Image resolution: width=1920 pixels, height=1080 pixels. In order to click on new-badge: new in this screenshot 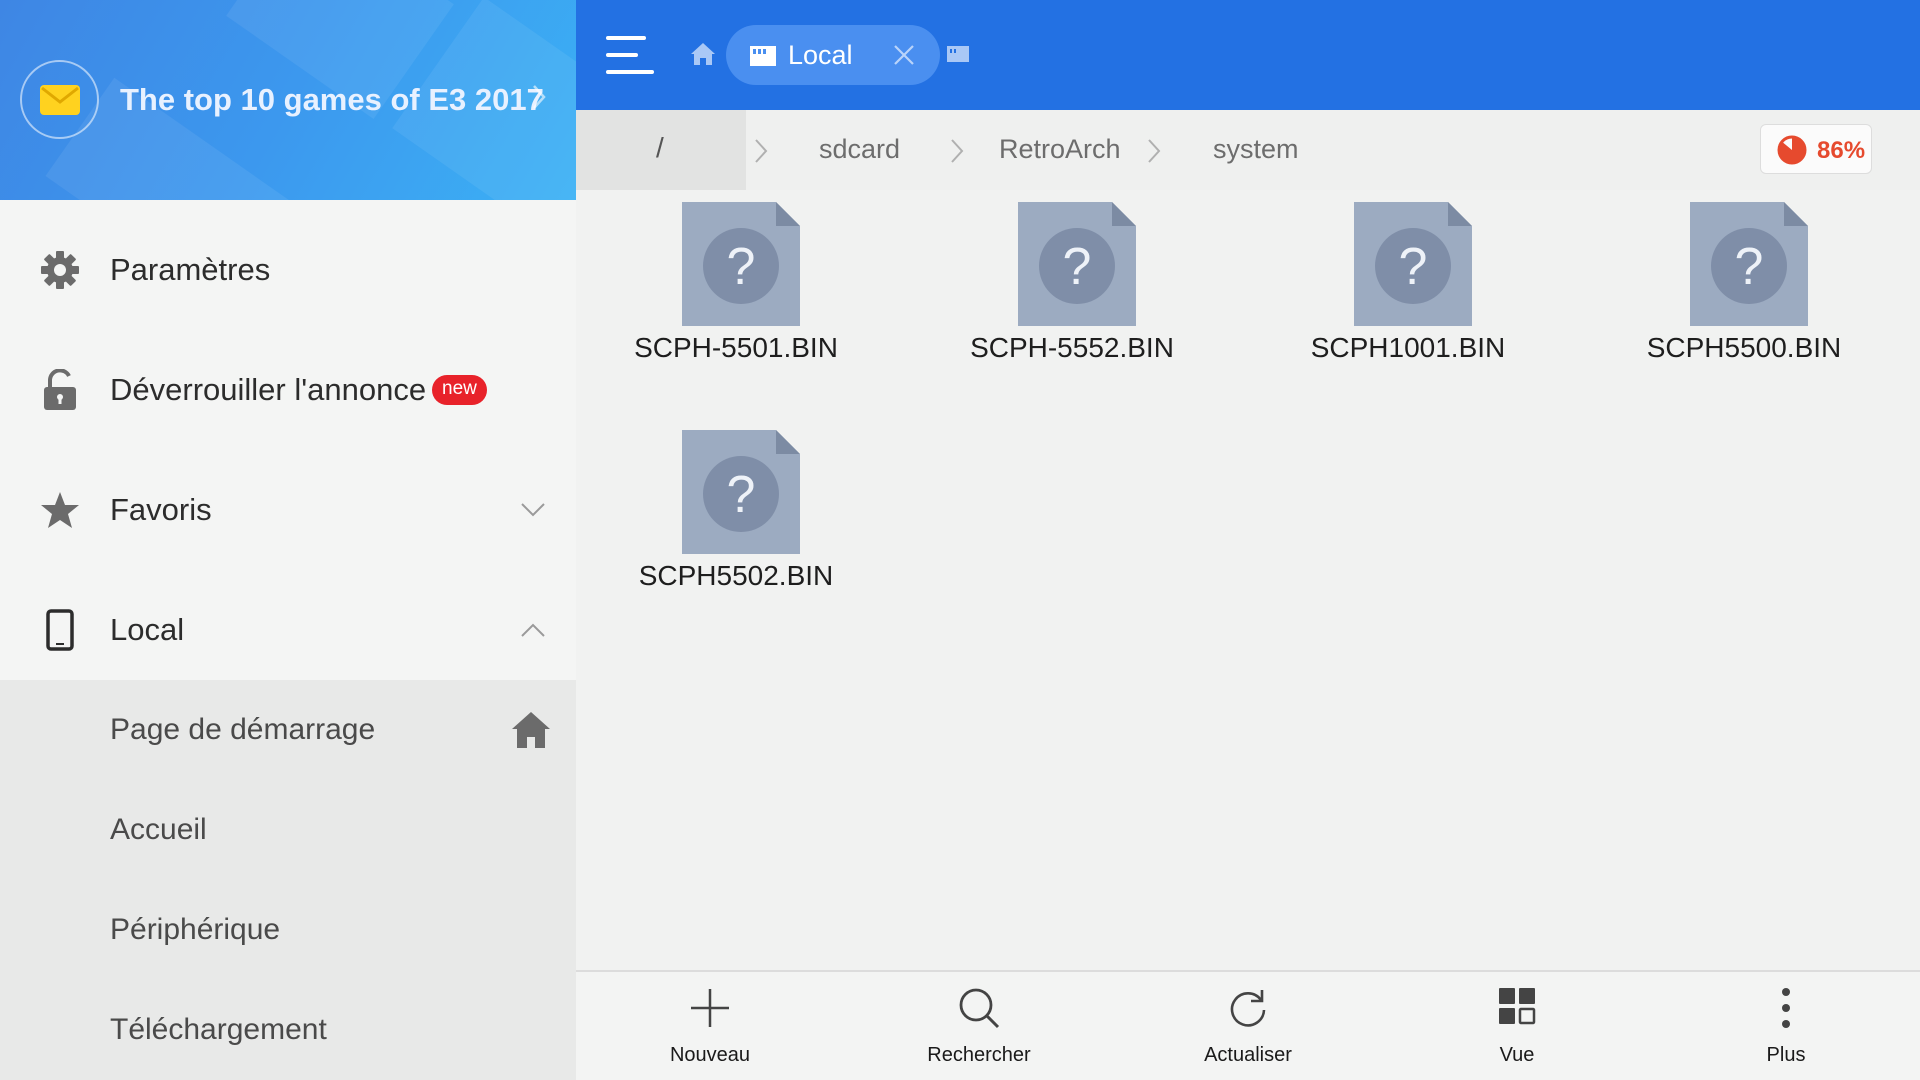, I will do `click(459, 390)`.